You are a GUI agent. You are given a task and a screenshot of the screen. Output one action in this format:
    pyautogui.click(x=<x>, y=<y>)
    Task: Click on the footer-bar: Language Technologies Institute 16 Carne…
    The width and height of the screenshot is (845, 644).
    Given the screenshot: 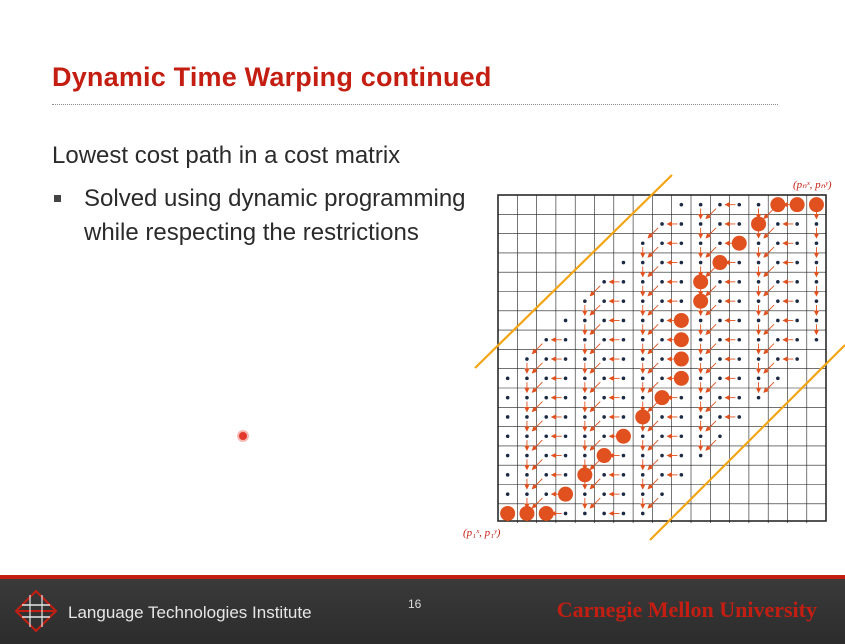 What is the action you would take?
    pyautogui.click(x=422, y=609)
    